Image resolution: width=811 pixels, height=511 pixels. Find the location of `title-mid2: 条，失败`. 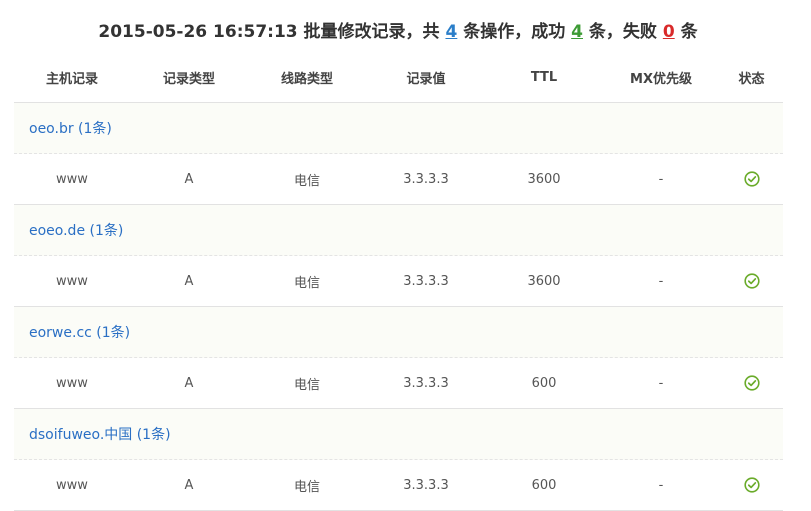

title-mid2: 条，失败 is located at coordinates (622, 32).